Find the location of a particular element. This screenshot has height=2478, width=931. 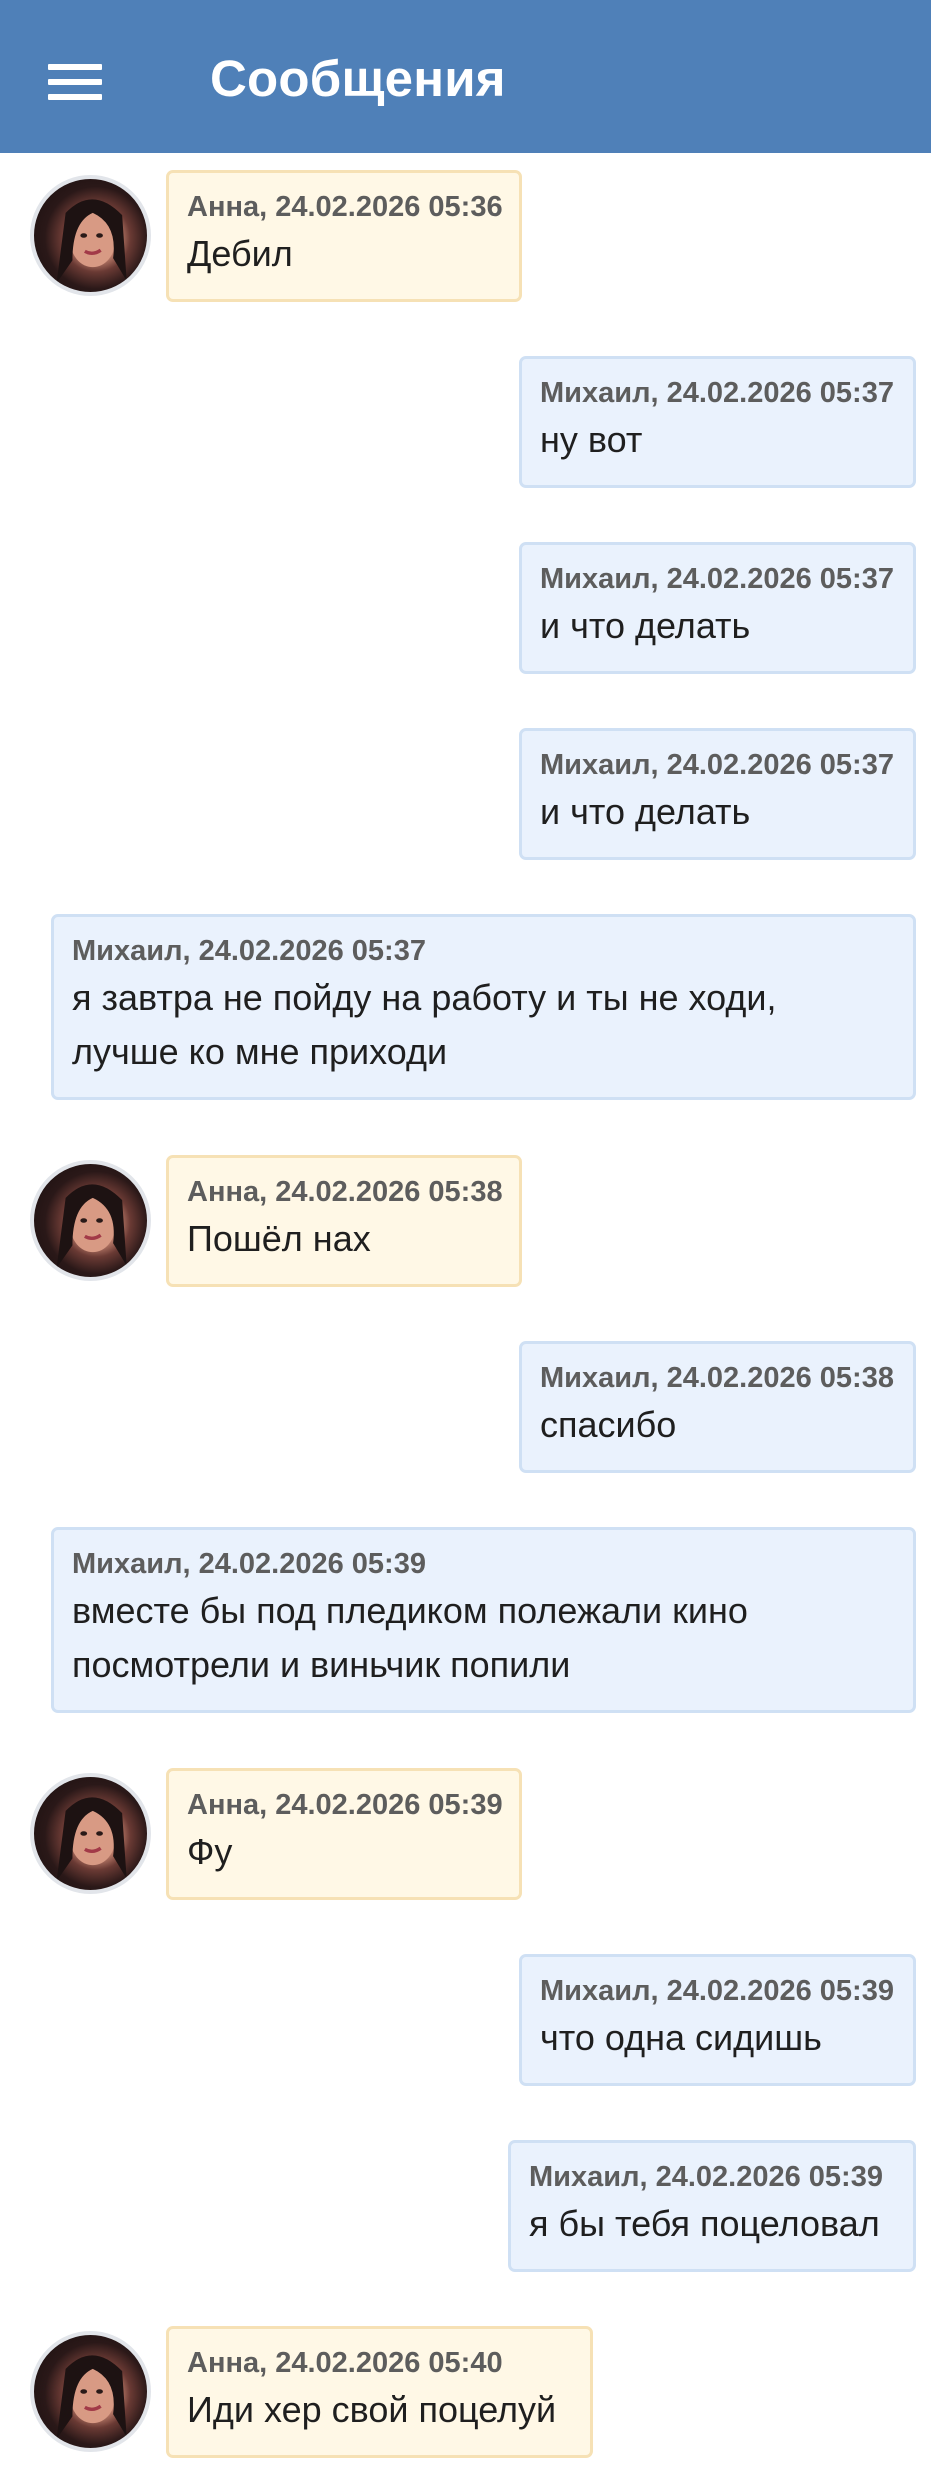

message-text: что одна сидишь is located at coordinates (681, 2037).